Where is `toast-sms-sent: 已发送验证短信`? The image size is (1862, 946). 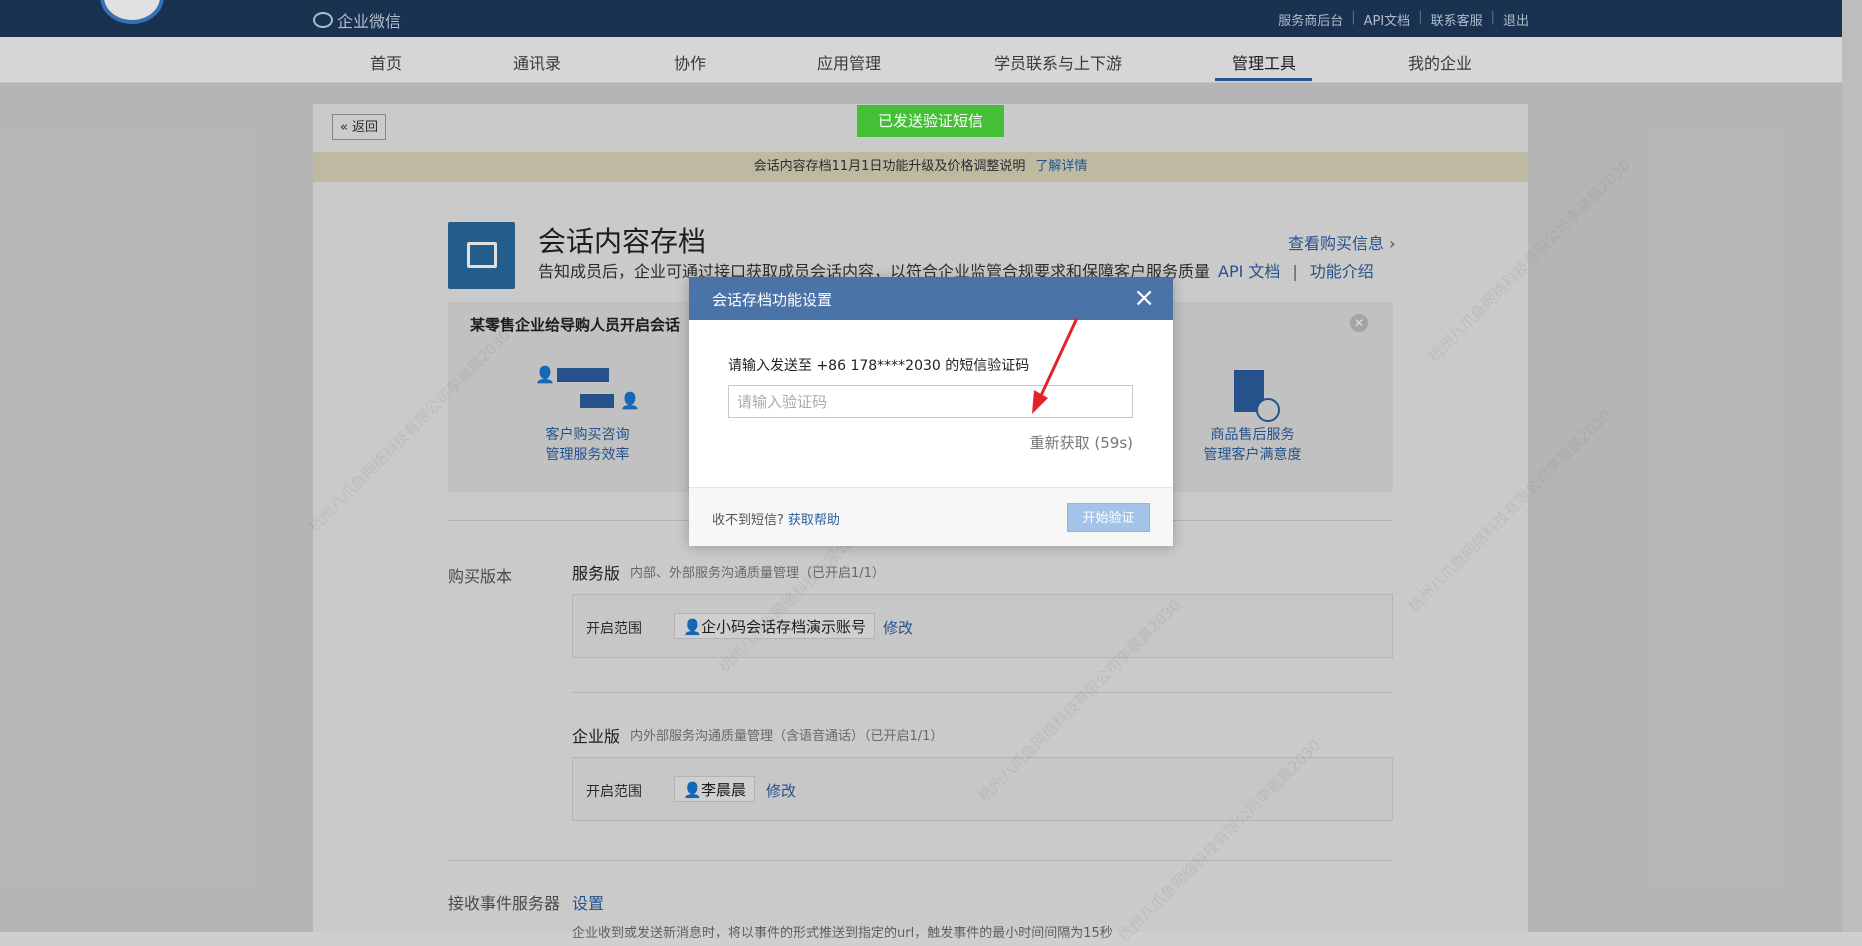
toast-sms-sent: 已发送验证短信 is located at coordinates (930, 121).